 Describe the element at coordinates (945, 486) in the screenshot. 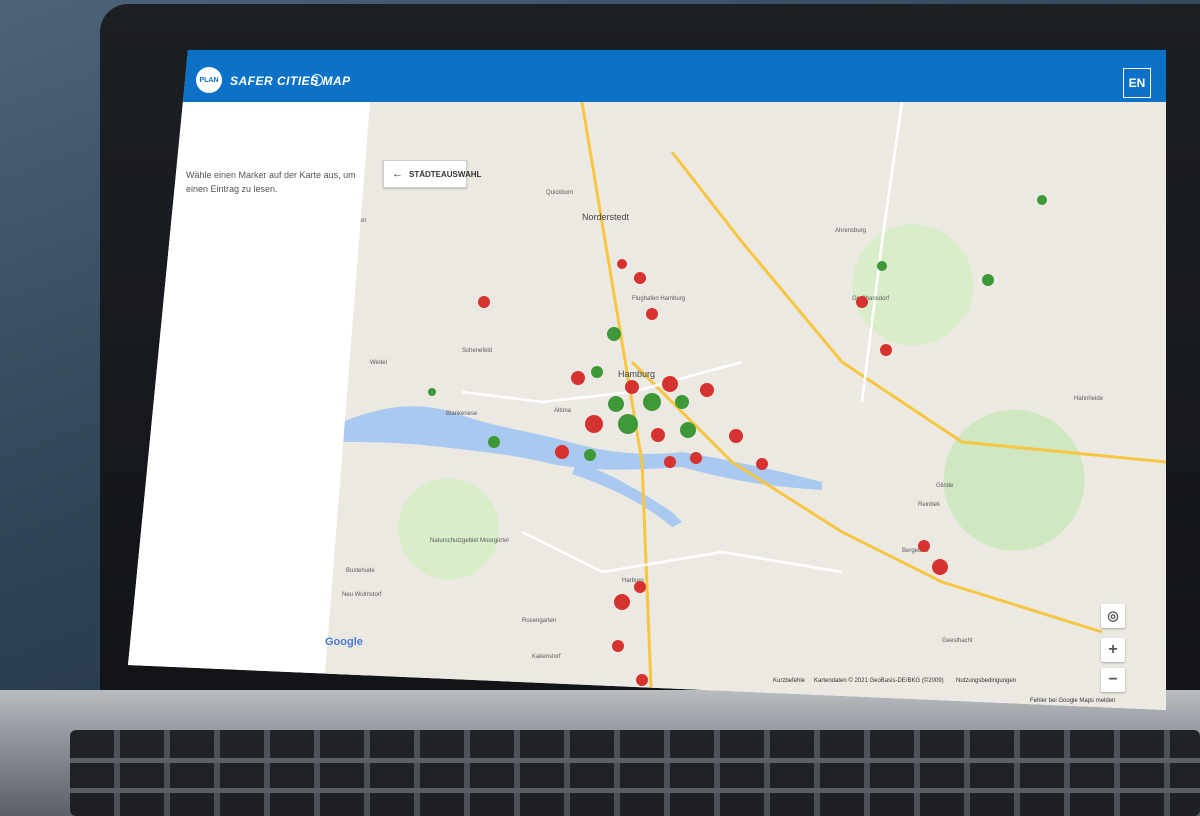

I see `place-label: Glinde` at that location.